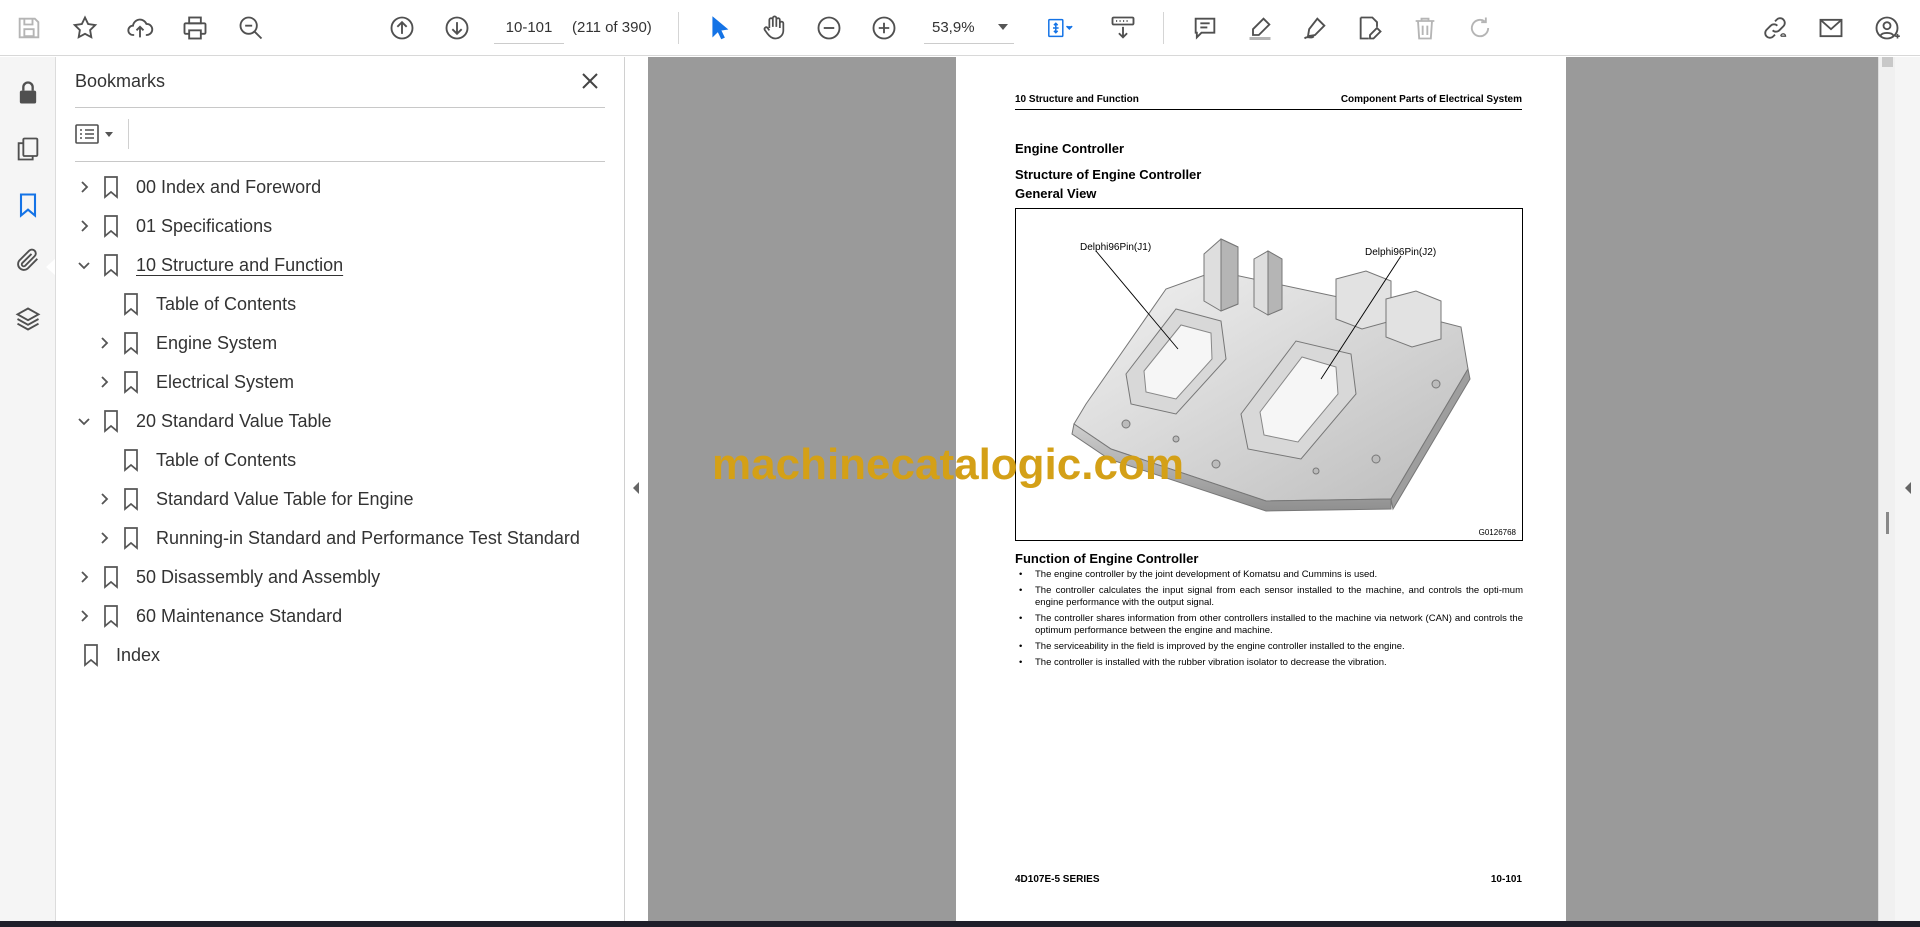 The image size is (1920, 927). Describe the element at coordinates (1887, 523) in the screenshot. I see `resize-grip` at that location.